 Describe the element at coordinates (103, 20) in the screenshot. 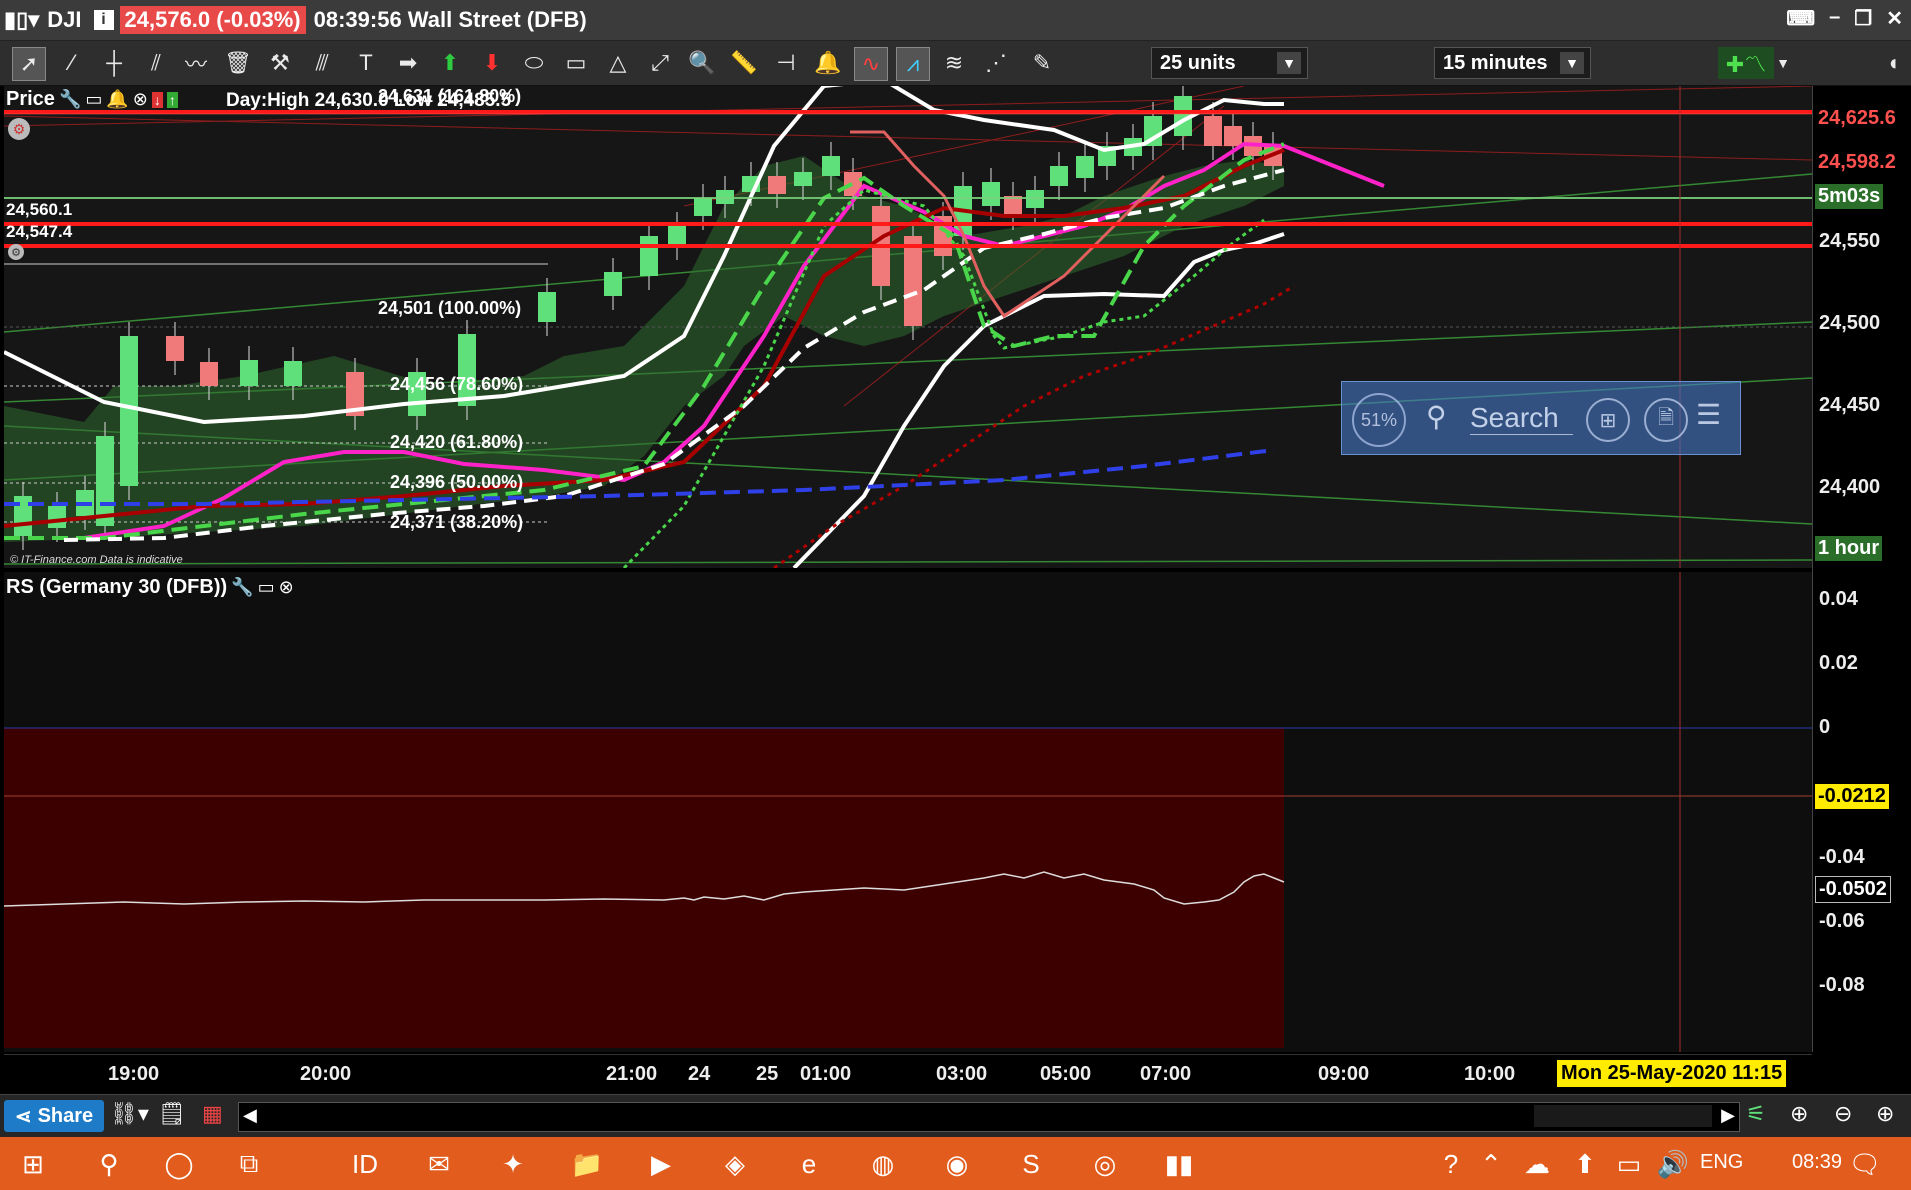

I see `info-icon: i` at that location.